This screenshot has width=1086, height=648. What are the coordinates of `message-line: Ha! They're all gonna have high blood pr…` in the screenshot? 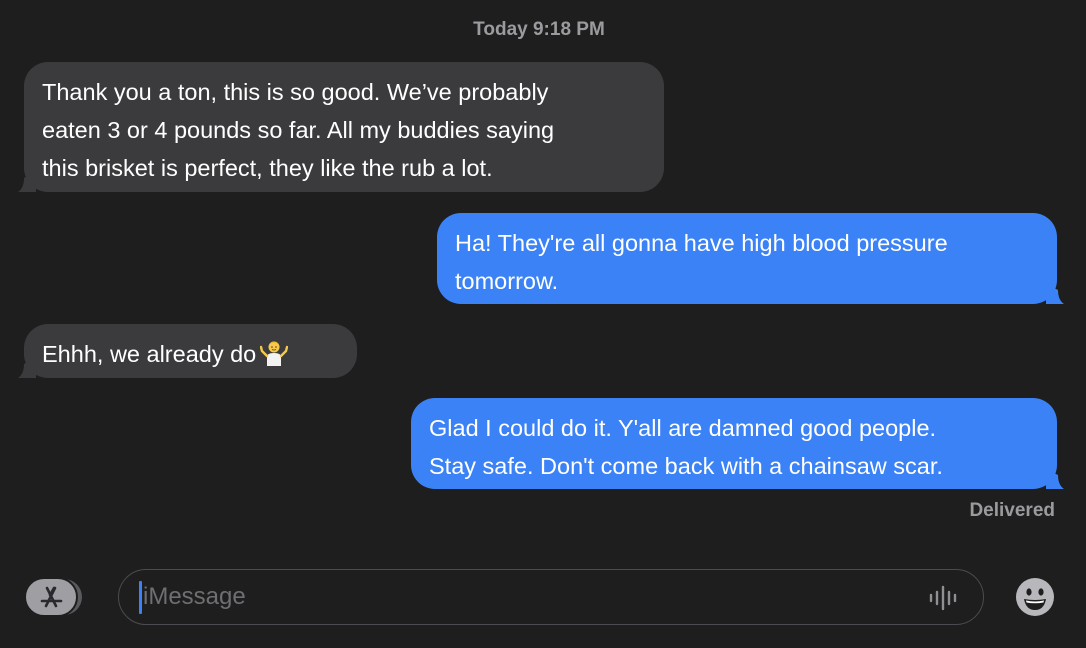 It's located at (701, 243).